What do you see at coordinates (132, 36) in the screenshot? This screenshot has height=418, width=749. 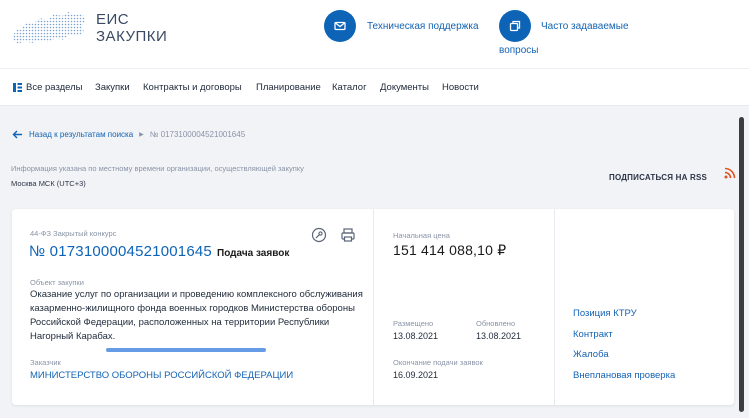 I see `logo-line-2: ЗАКУПКИ` at bounding box center [132, 36].